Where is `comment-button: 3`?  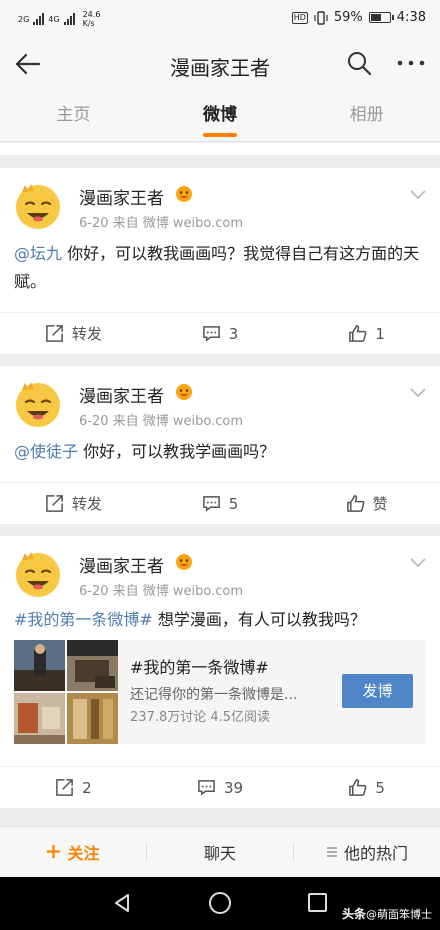
comment-button: 3 is located at coordinates (220, 333).